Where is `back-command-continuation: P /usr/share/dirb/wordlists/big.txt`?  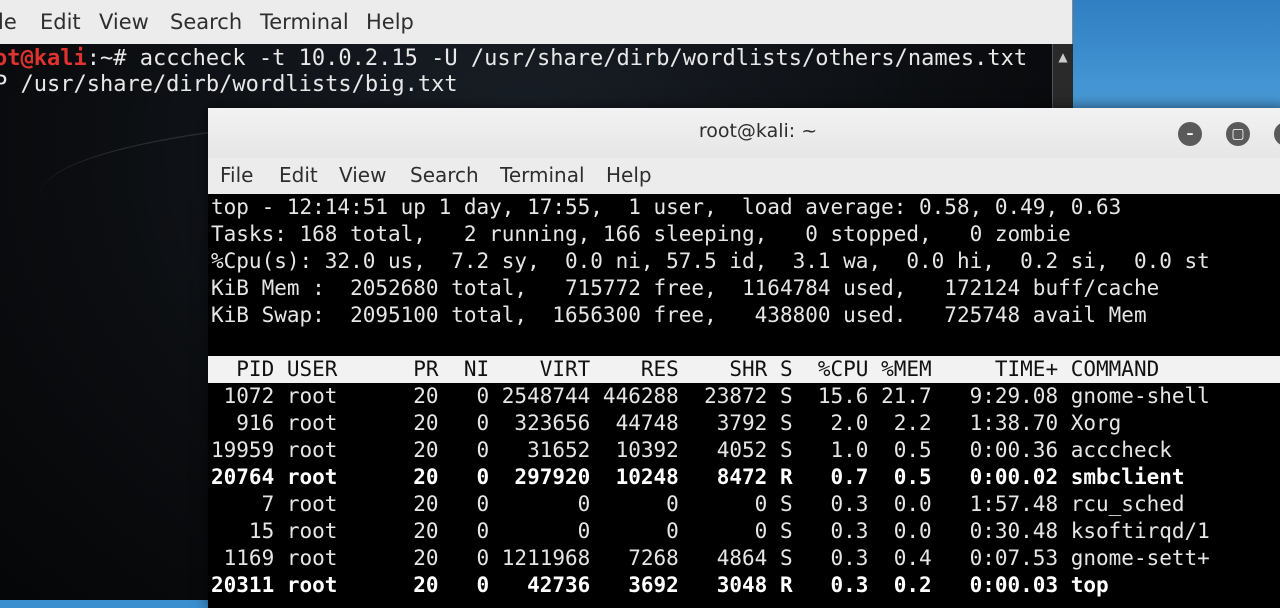
back-command-continuation: P /usr/share/dirb/wordlists/big.txt is located at coordinates (229, 84).